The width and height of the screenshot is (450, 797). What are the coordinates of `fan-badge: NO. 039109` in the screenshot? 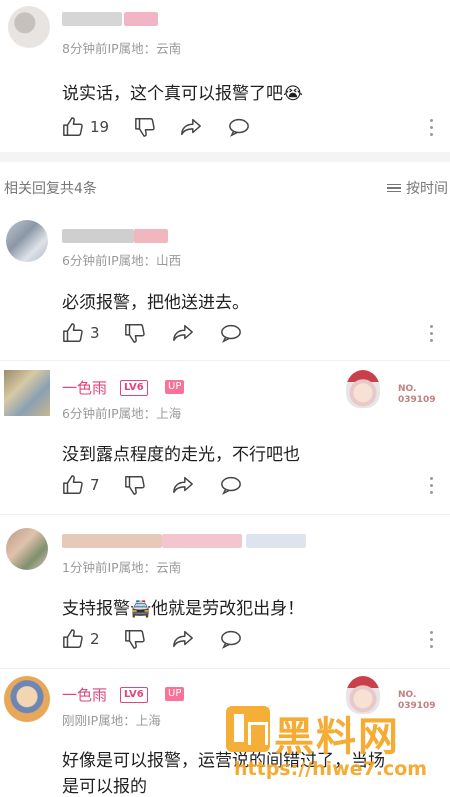 It's located at (390, 390).